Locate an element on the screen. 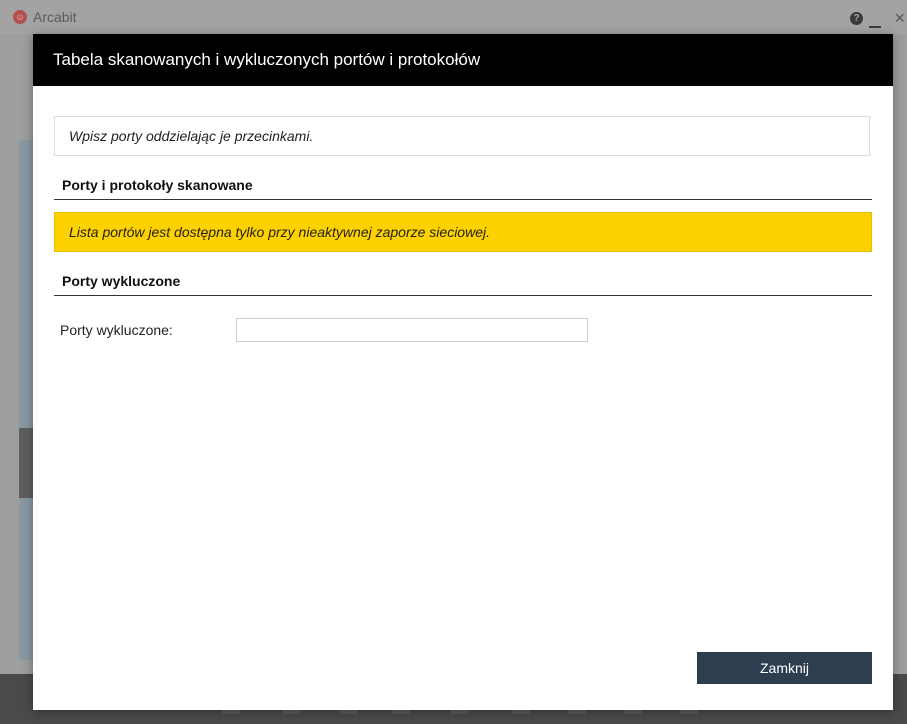 This screenshot has height=724, width=907. minimize-icon is located at coordinates (875, 27).